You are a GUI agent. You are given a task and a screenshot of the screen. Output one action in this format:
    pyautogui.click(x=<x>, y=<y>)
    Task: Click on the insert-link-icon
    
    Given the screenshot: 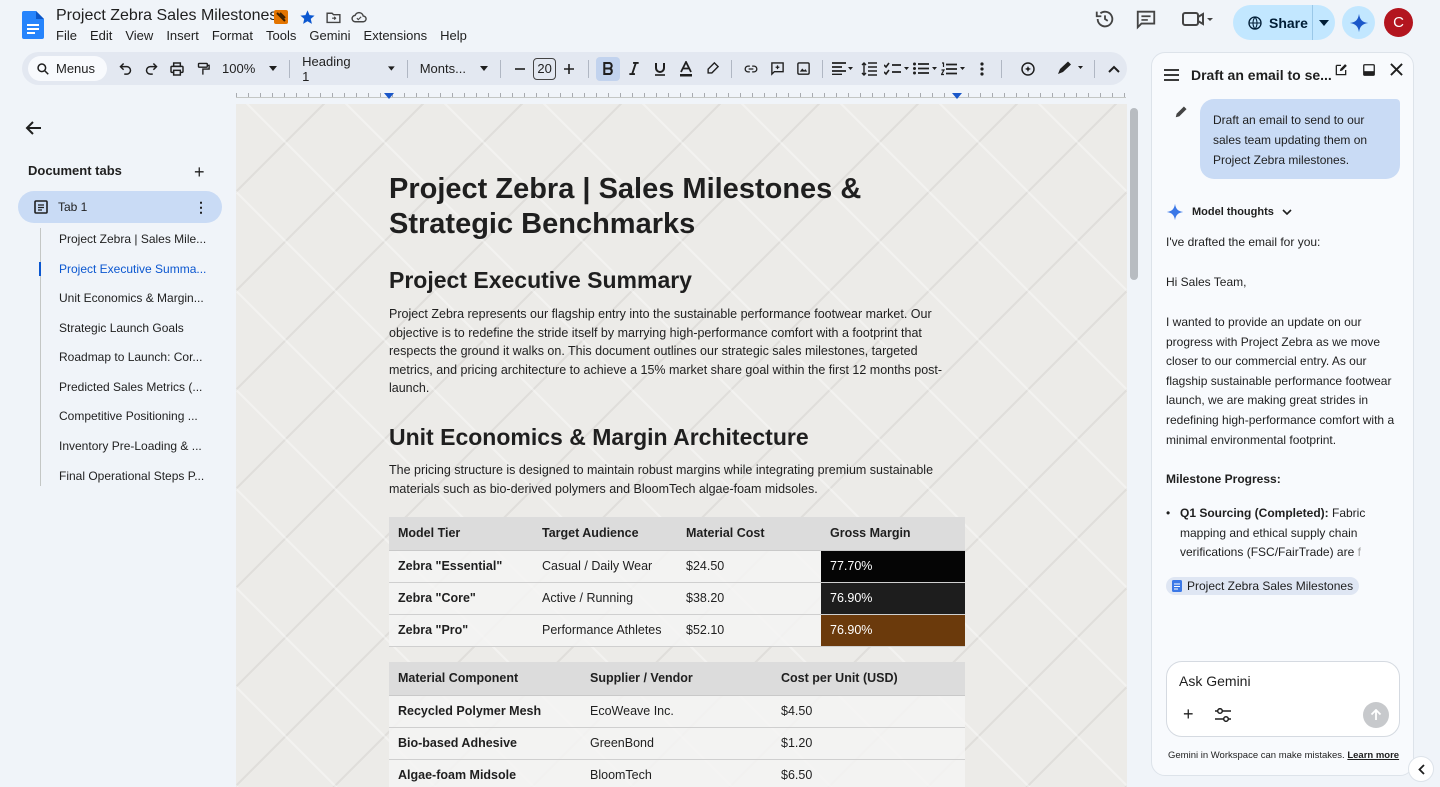 What is the action you would take?
    pyautogui.click(x=751, y=69)
    